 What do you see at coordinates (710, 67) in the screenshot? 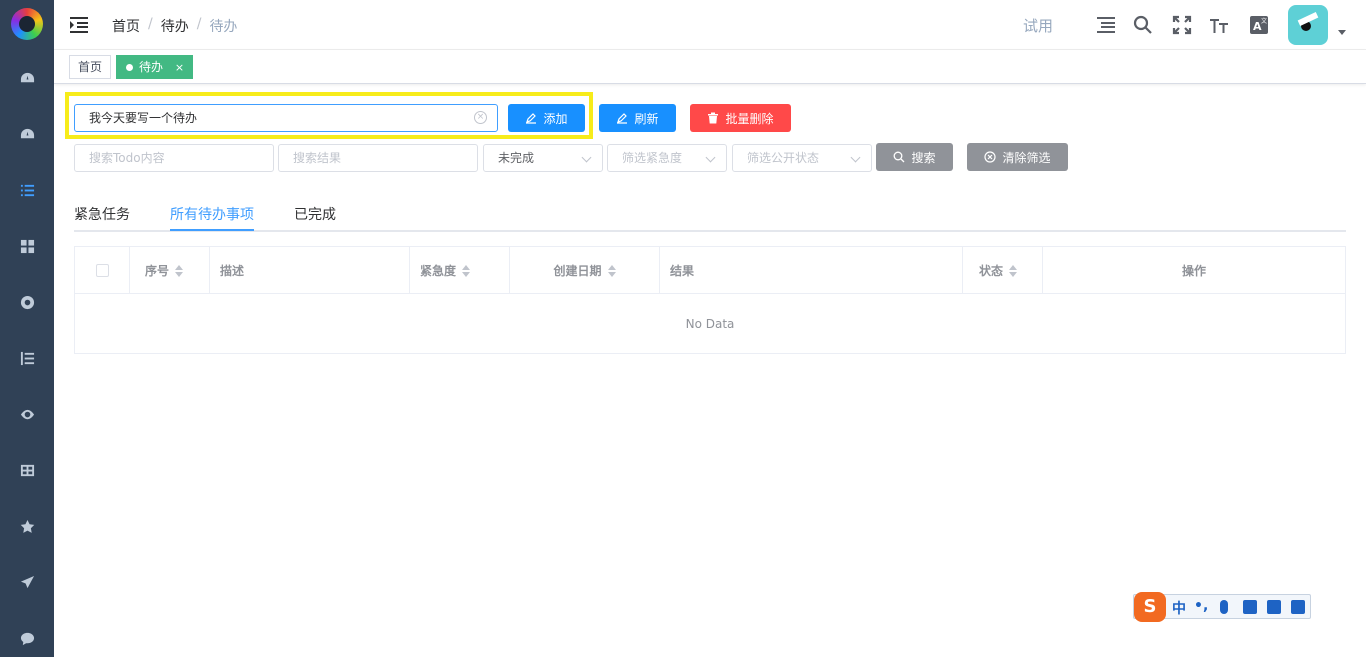
I see `tags-view: 首页 待办 ×` at bounding box center [710, 67].